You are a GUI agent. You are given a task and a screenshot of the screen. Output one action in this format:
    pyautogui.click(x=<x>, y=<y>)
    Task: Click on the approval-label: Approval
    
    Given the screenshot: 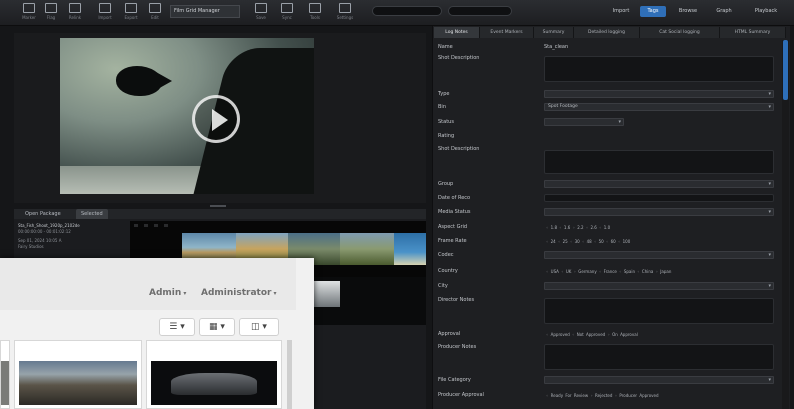 What is the action you would take?
    pyautogui.click(x=449, y=334)
    